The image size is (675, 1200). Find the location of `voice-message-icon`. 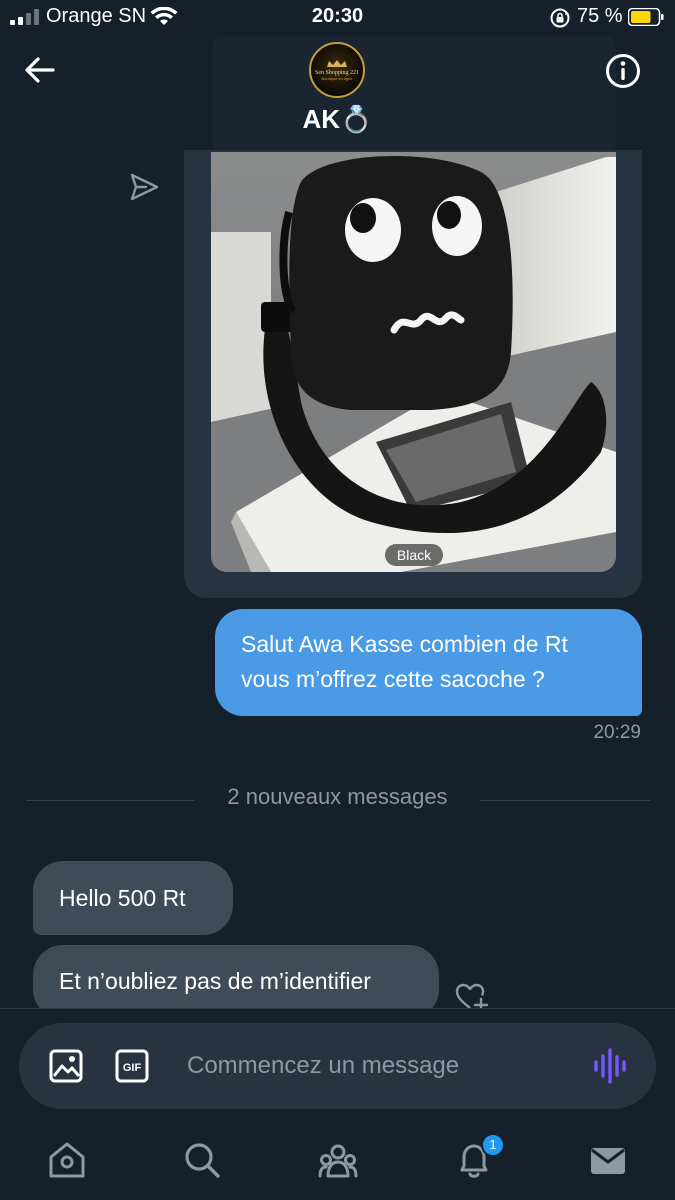

voice-message-icon is located at coordinates (611, 1066).